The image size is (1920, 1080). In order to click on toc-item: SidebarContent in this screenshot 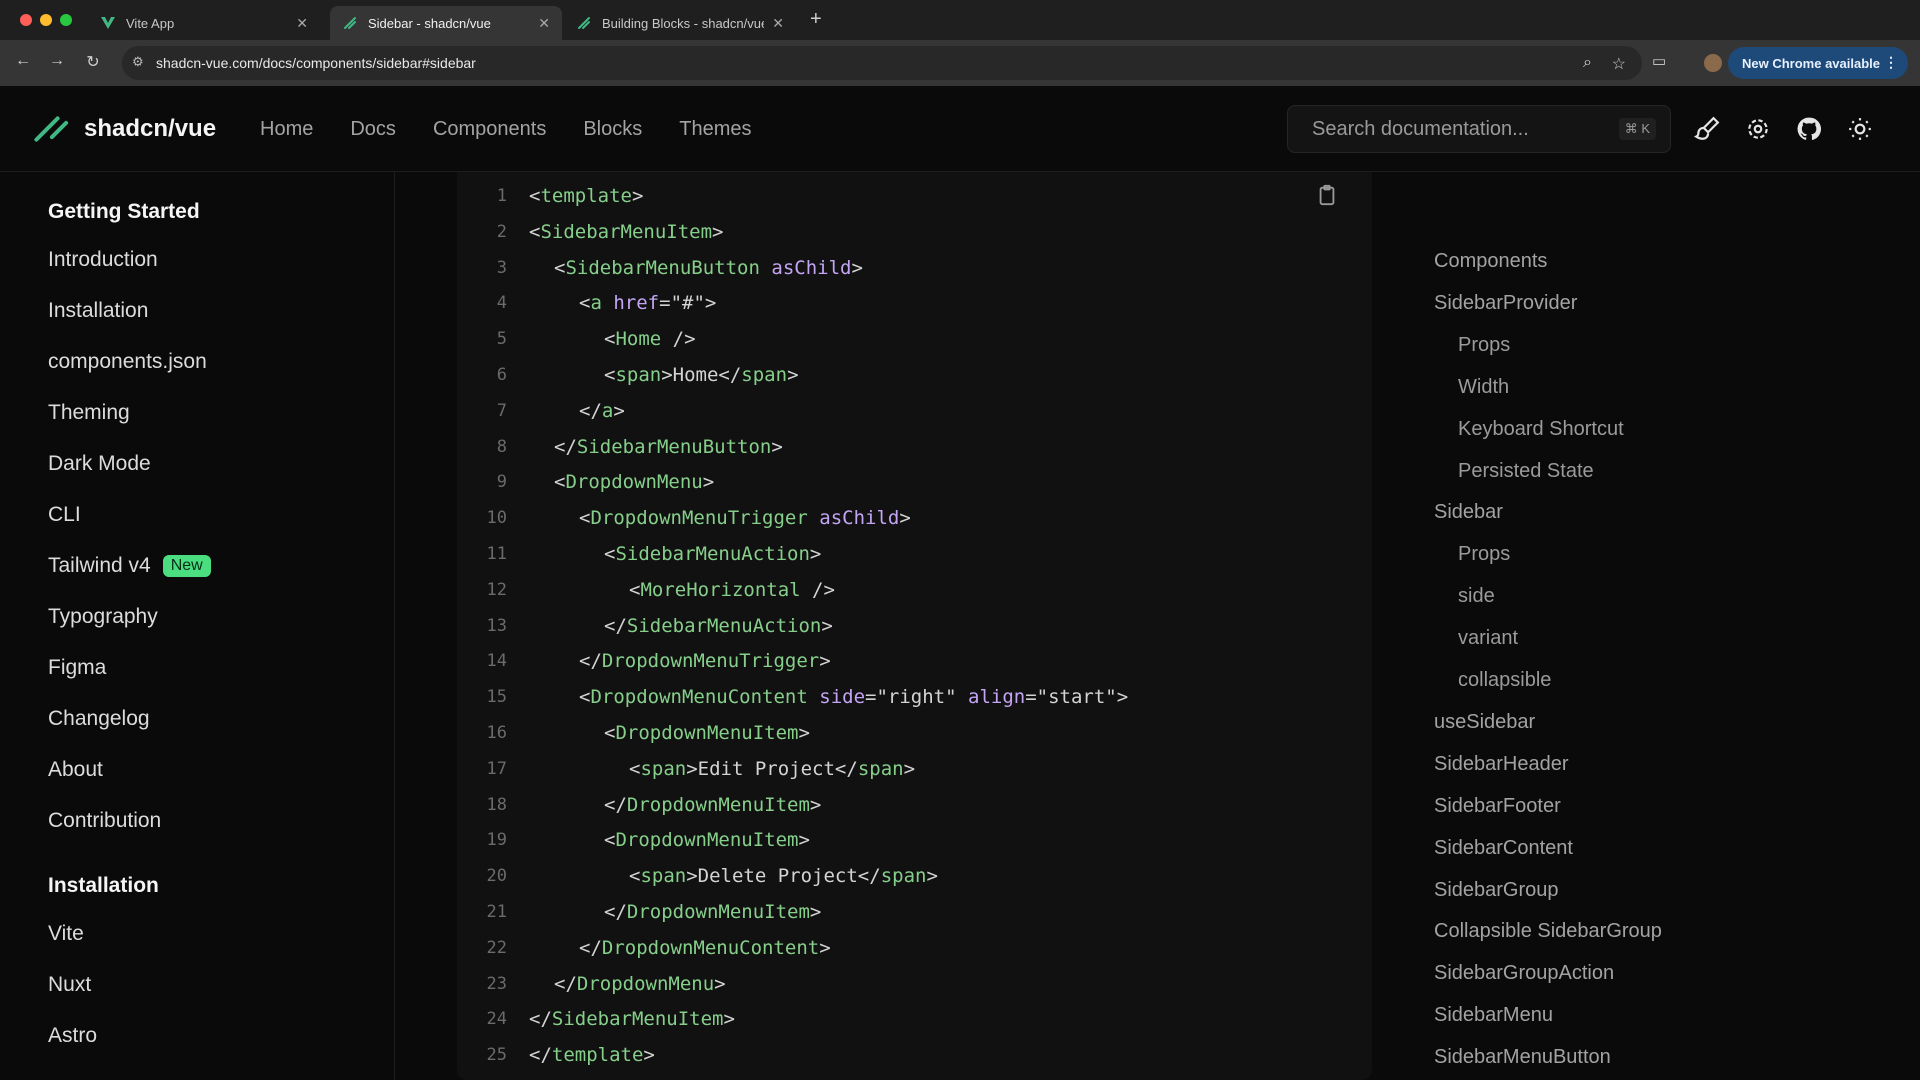, I will do `click(1503, 848)`.